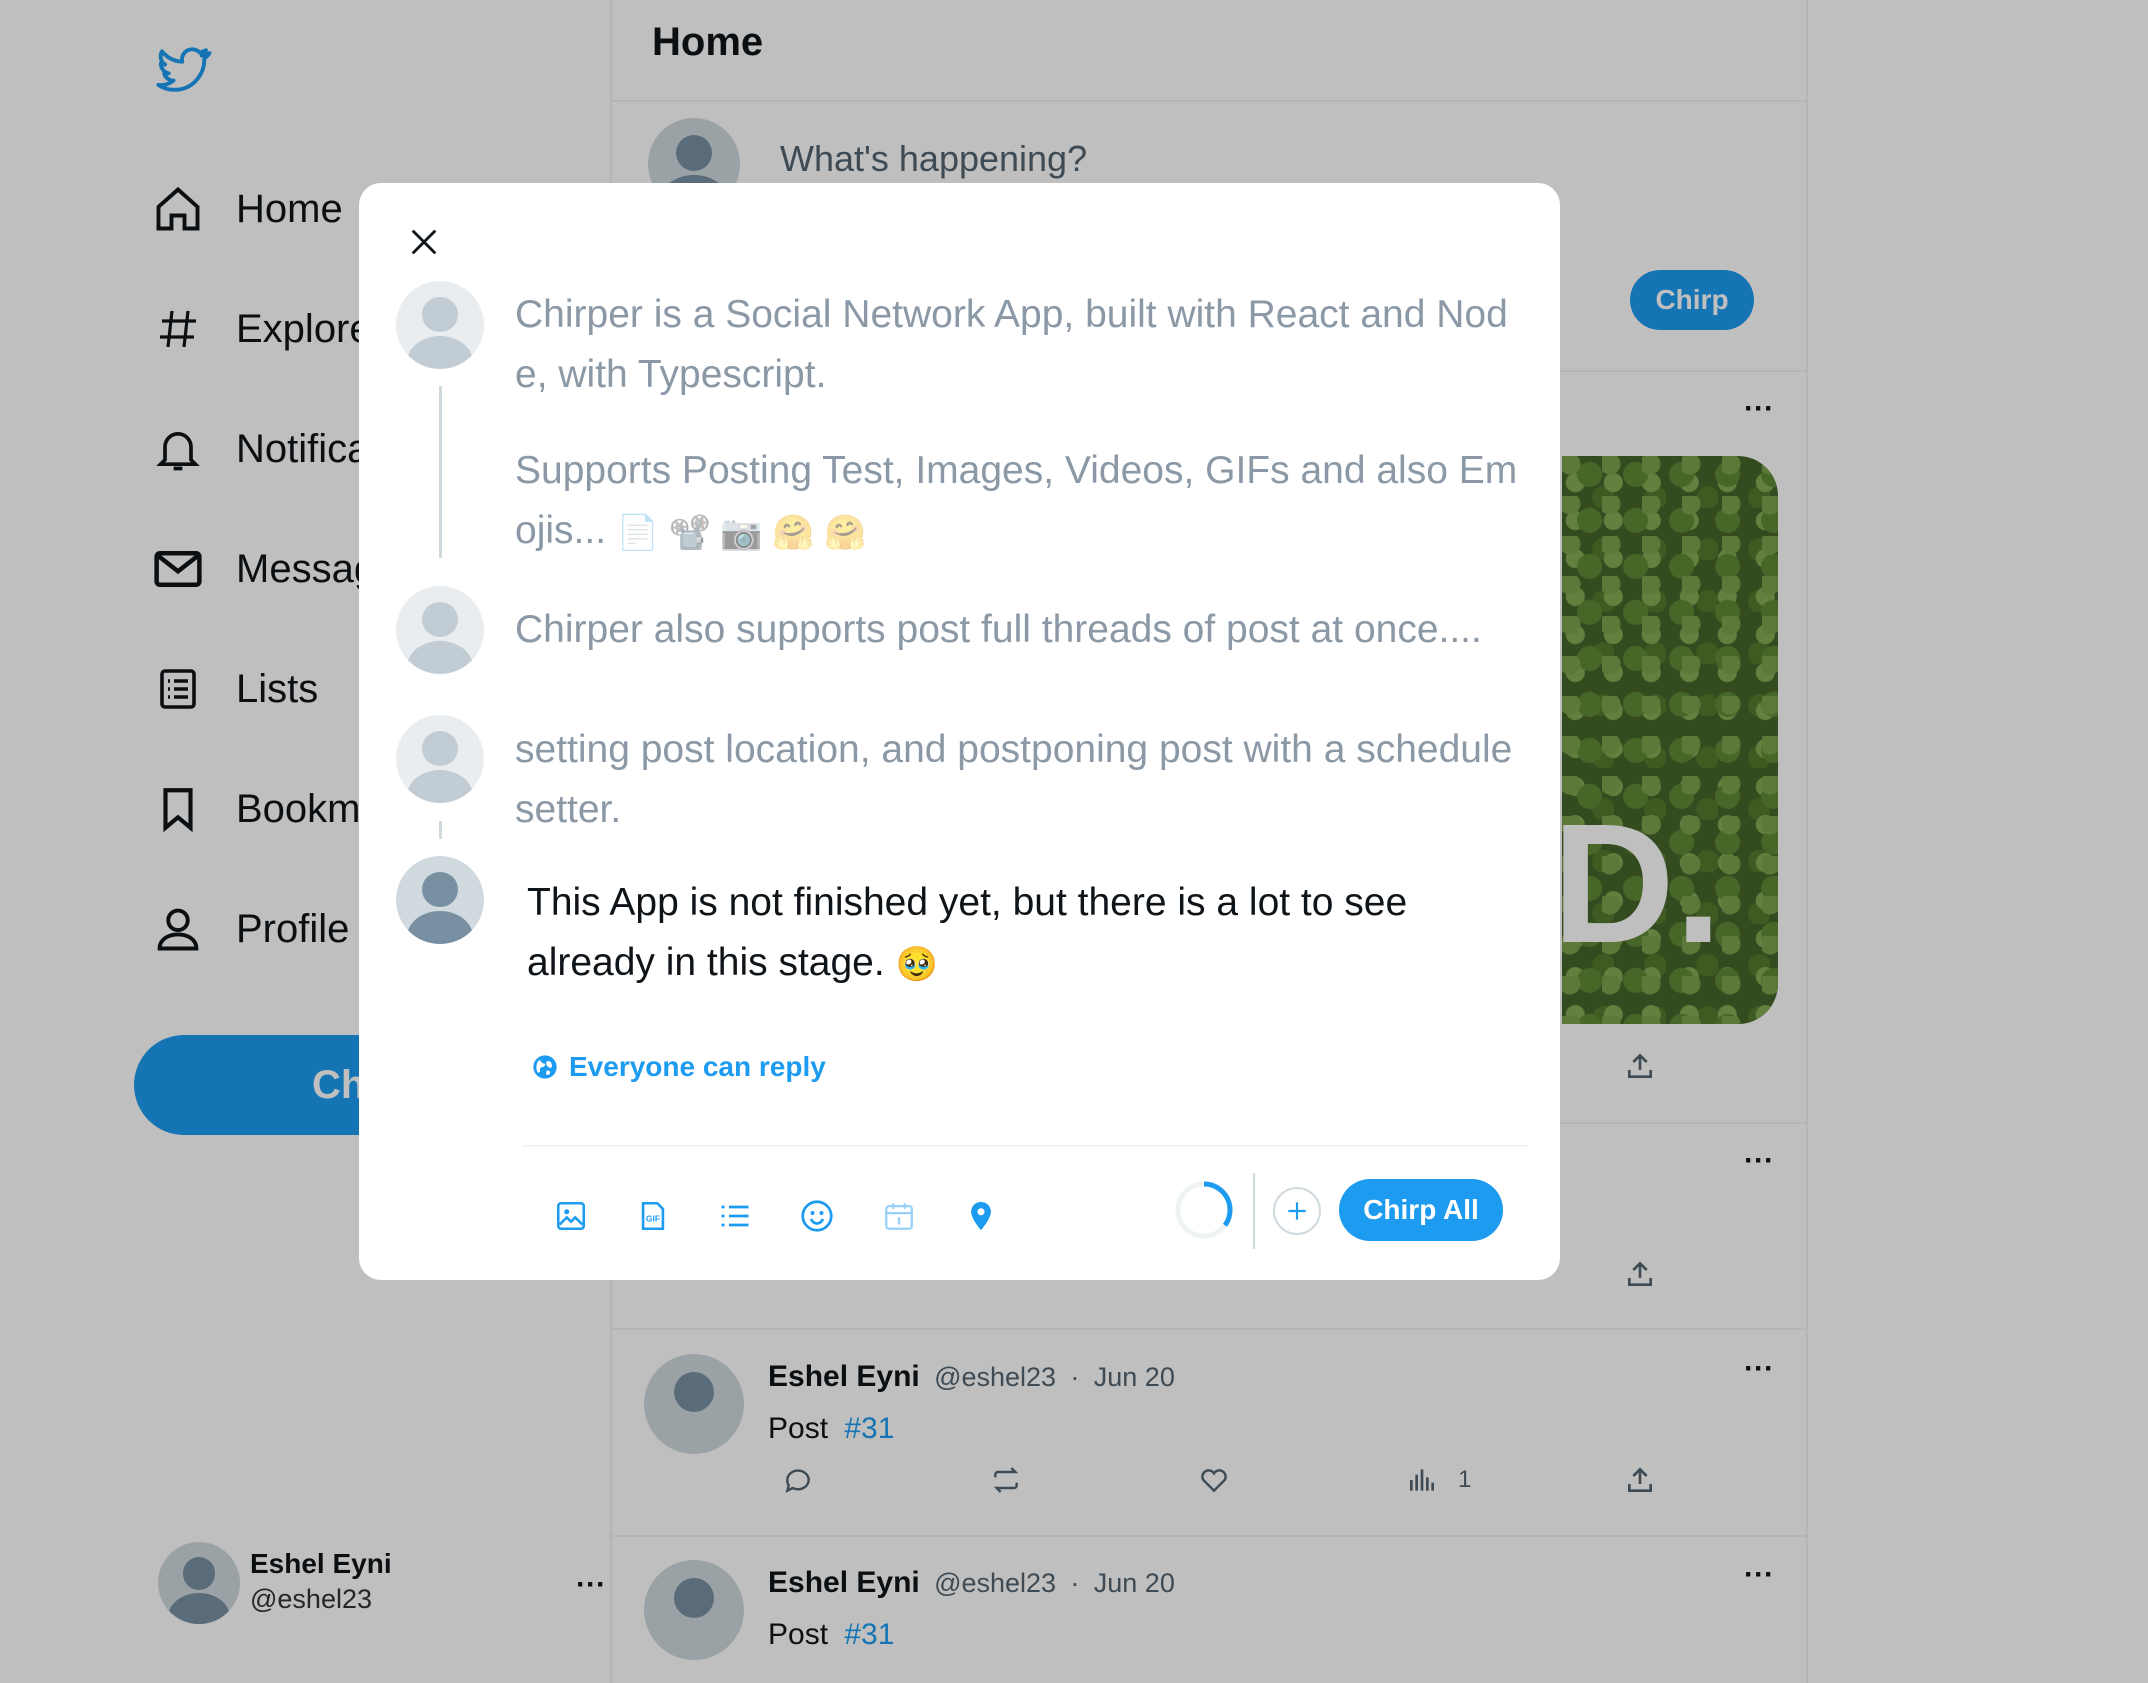  I want to click on image-icon, so click(571, 1216).